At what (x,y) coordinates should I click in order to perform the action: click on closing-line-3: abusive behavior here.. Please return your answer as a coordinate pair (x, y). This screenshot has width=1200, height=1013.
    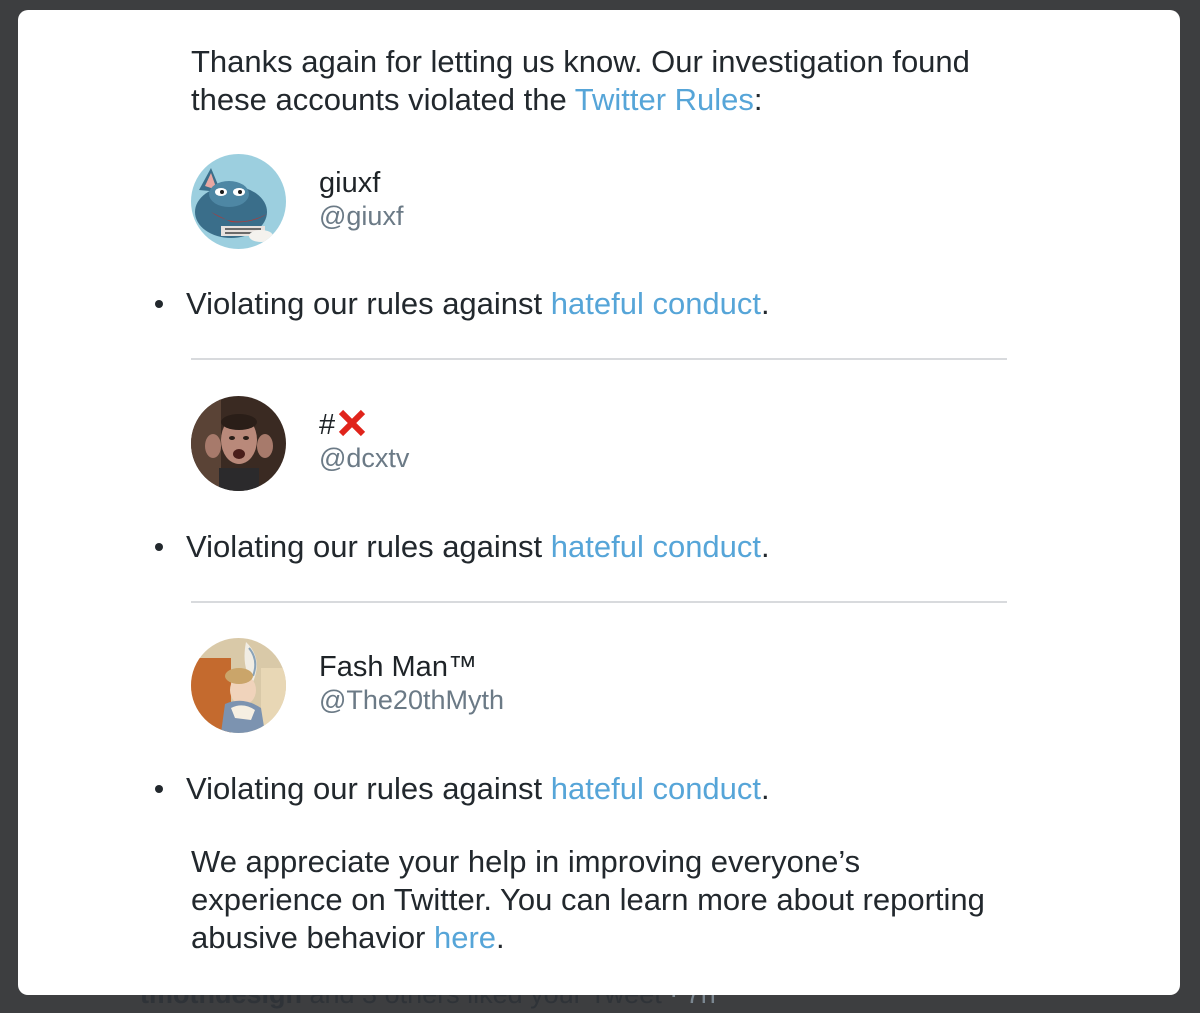
    Looking at the image, I should click on (348, 938).